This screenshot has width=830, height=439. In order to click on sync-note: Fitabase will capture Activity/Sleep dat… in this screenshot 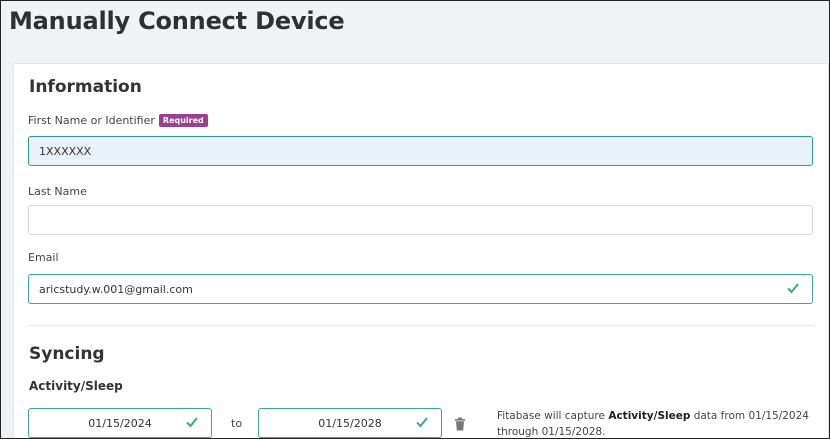, I will do `click(657, 423)`.